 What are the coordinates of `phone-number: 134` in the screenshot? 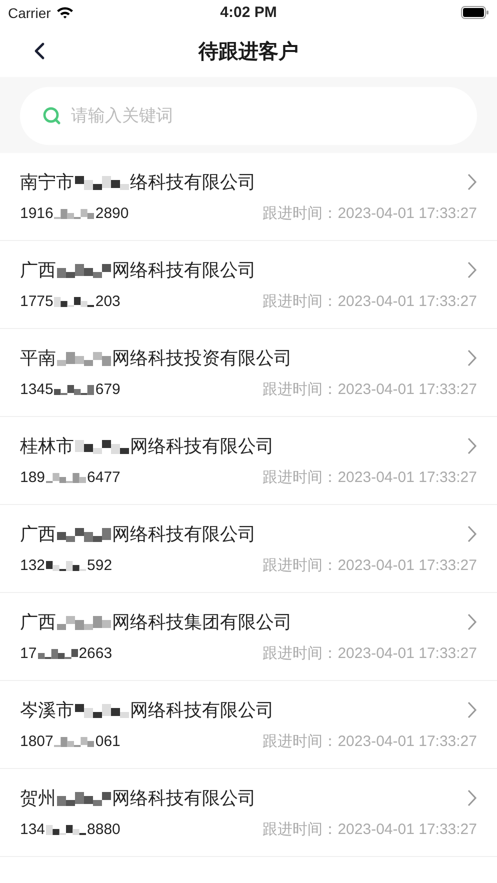 It's located at (33, 829).